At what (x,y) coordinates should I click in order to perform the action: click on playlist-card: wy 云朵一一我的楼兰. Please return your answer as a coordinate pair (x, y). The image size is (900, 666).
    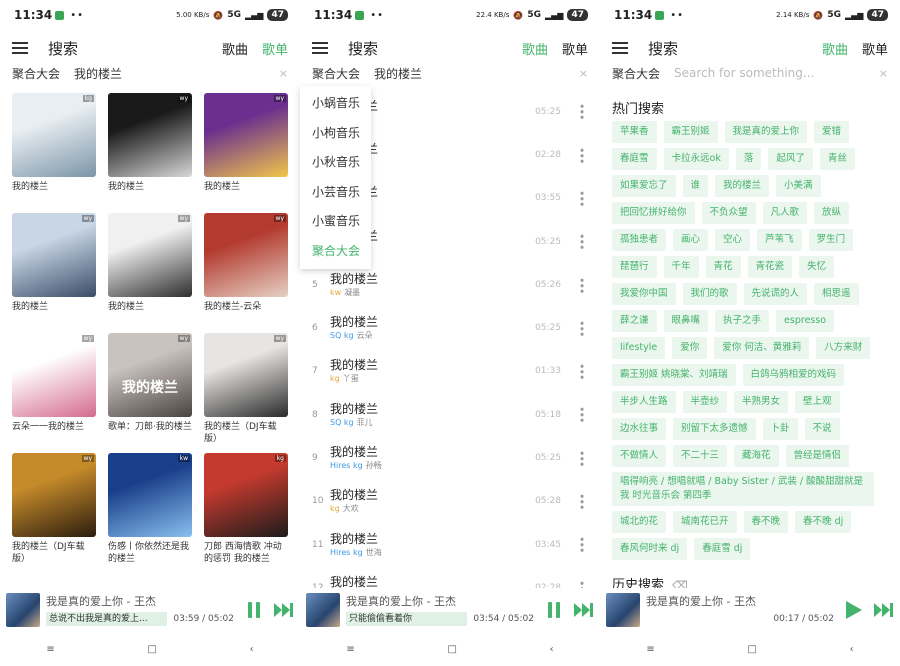
    Looking at the image, I should click on (54, 393).